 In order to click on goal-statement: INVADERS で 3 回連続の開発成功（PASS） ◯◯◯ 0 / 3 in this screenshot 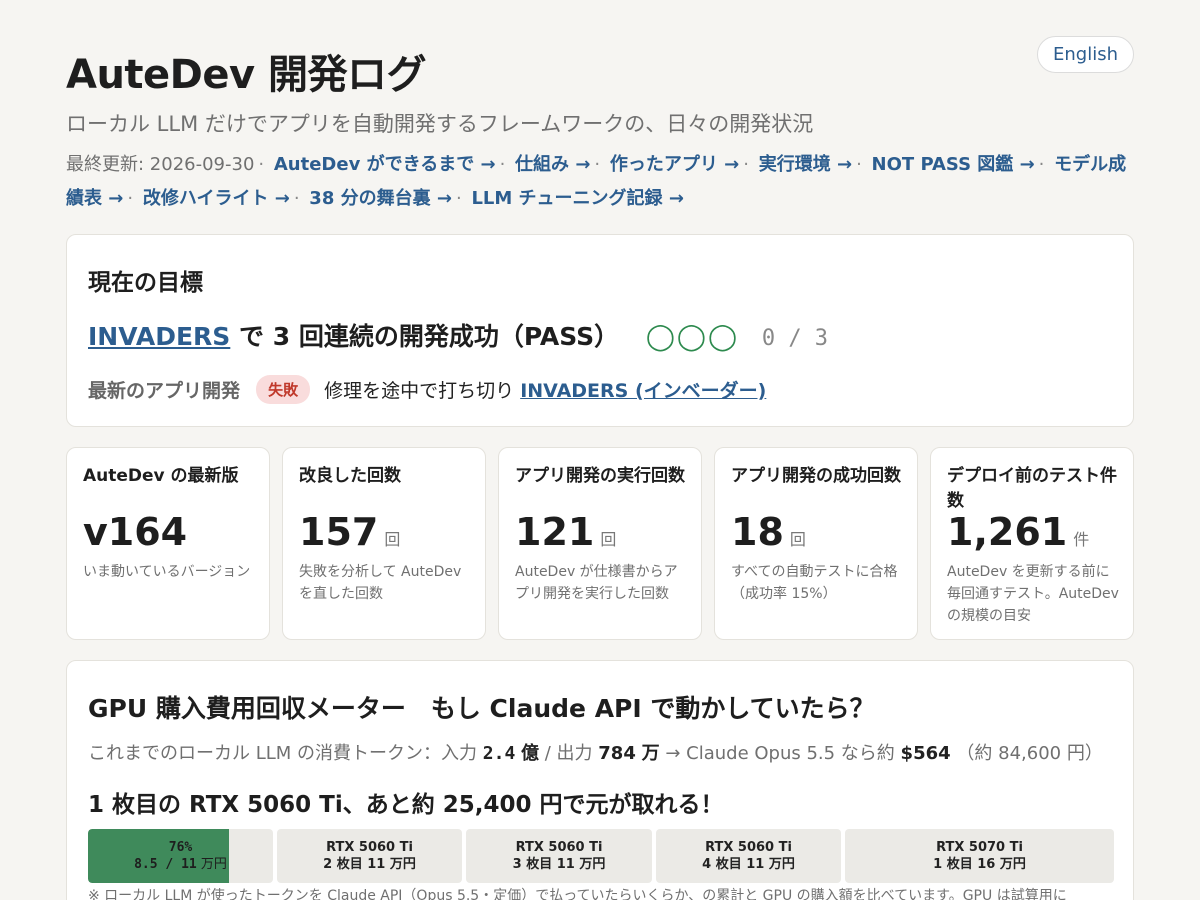, I will do `click(458, 335)`.